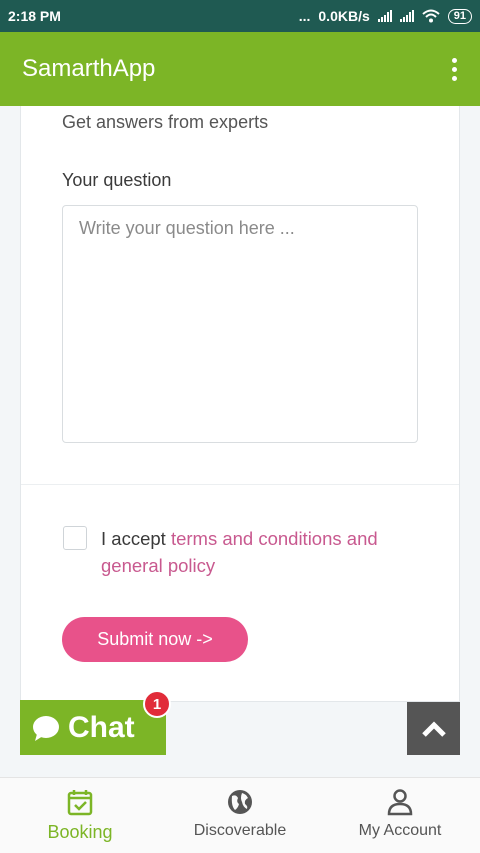 Image resolution: width=480 pixels, height=853 pixels. What do you see at coordinates (155, 639) in the screenshot?
I see `submit-button: Submit now ->` at bounding box center [155, 639].